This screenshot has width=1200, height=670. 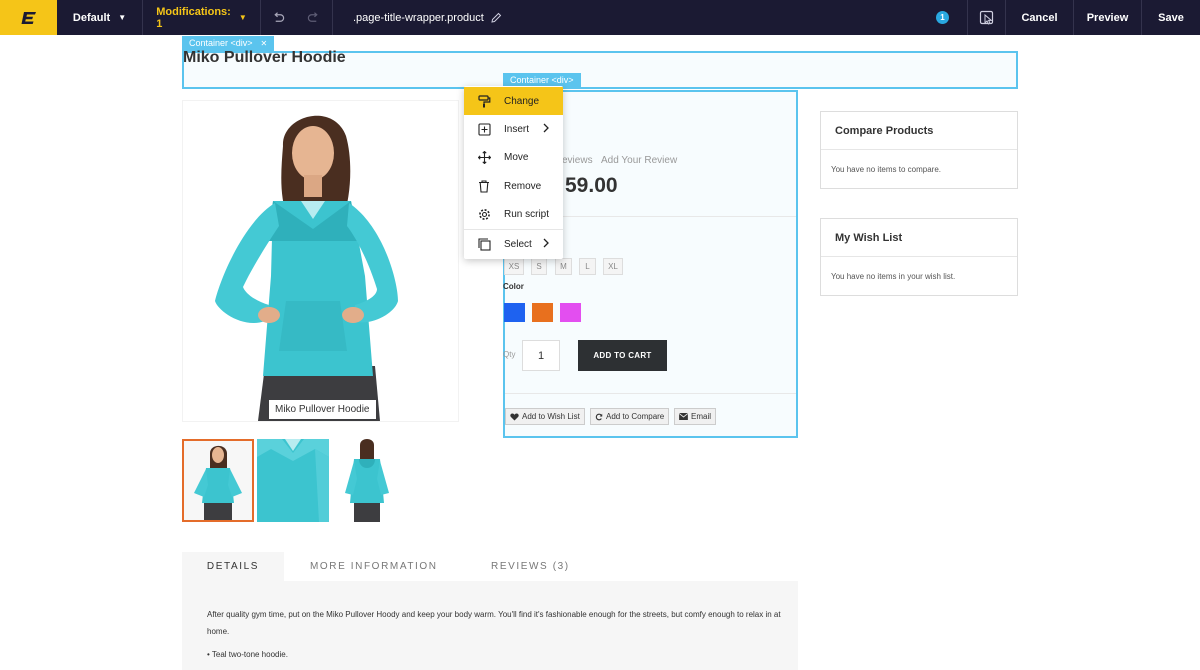 I want to click on modifications-label: Modifications: 1, so click(x=193, y=17).